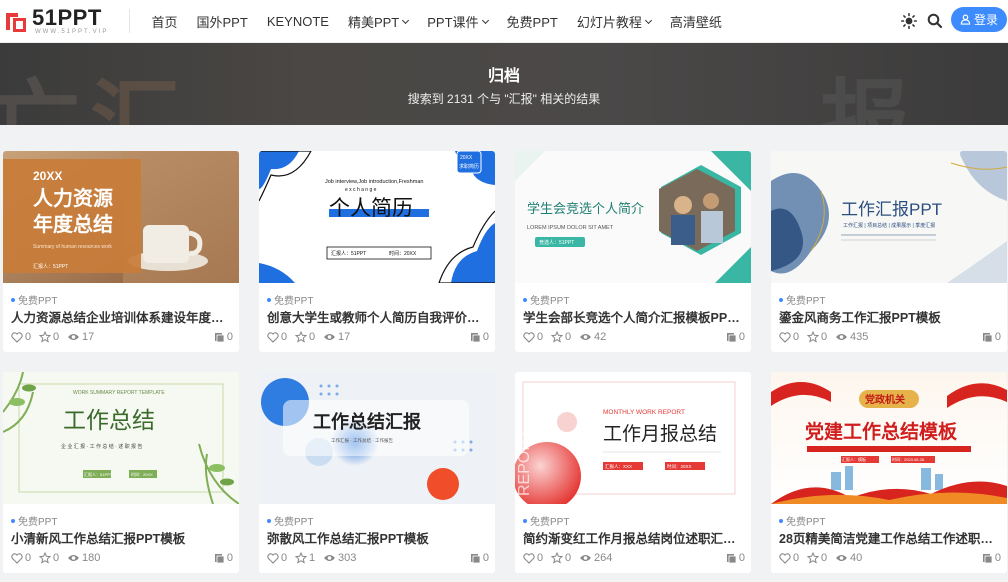 The height and width of the screenshot is (582, 1008). I want to click on svg-text: 求职简历, so click(469, 166).